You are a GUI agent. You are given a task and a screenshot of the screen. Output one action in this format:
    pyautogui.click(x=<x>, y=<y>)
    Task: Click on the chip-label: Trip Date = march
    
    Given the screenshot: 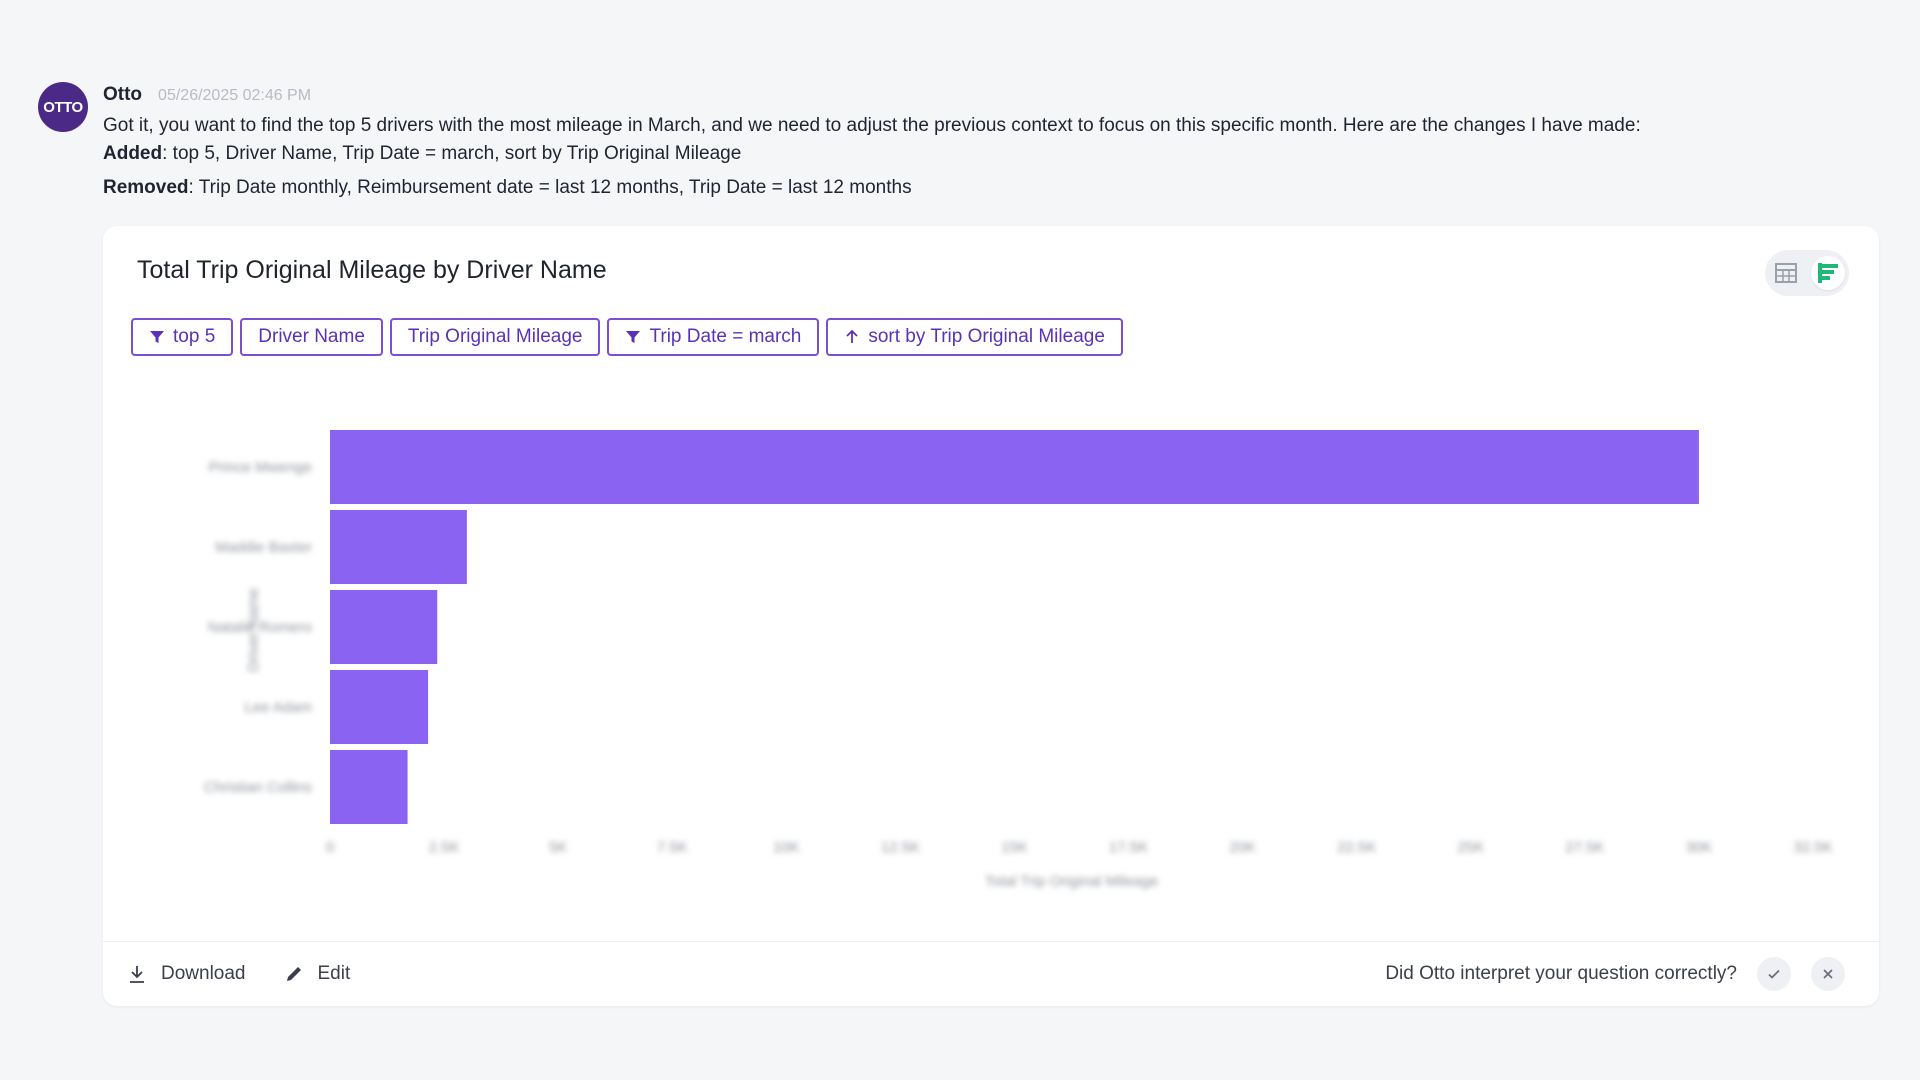 What is the action you would take?
    pyautogui.click(x=725, y=336)
    